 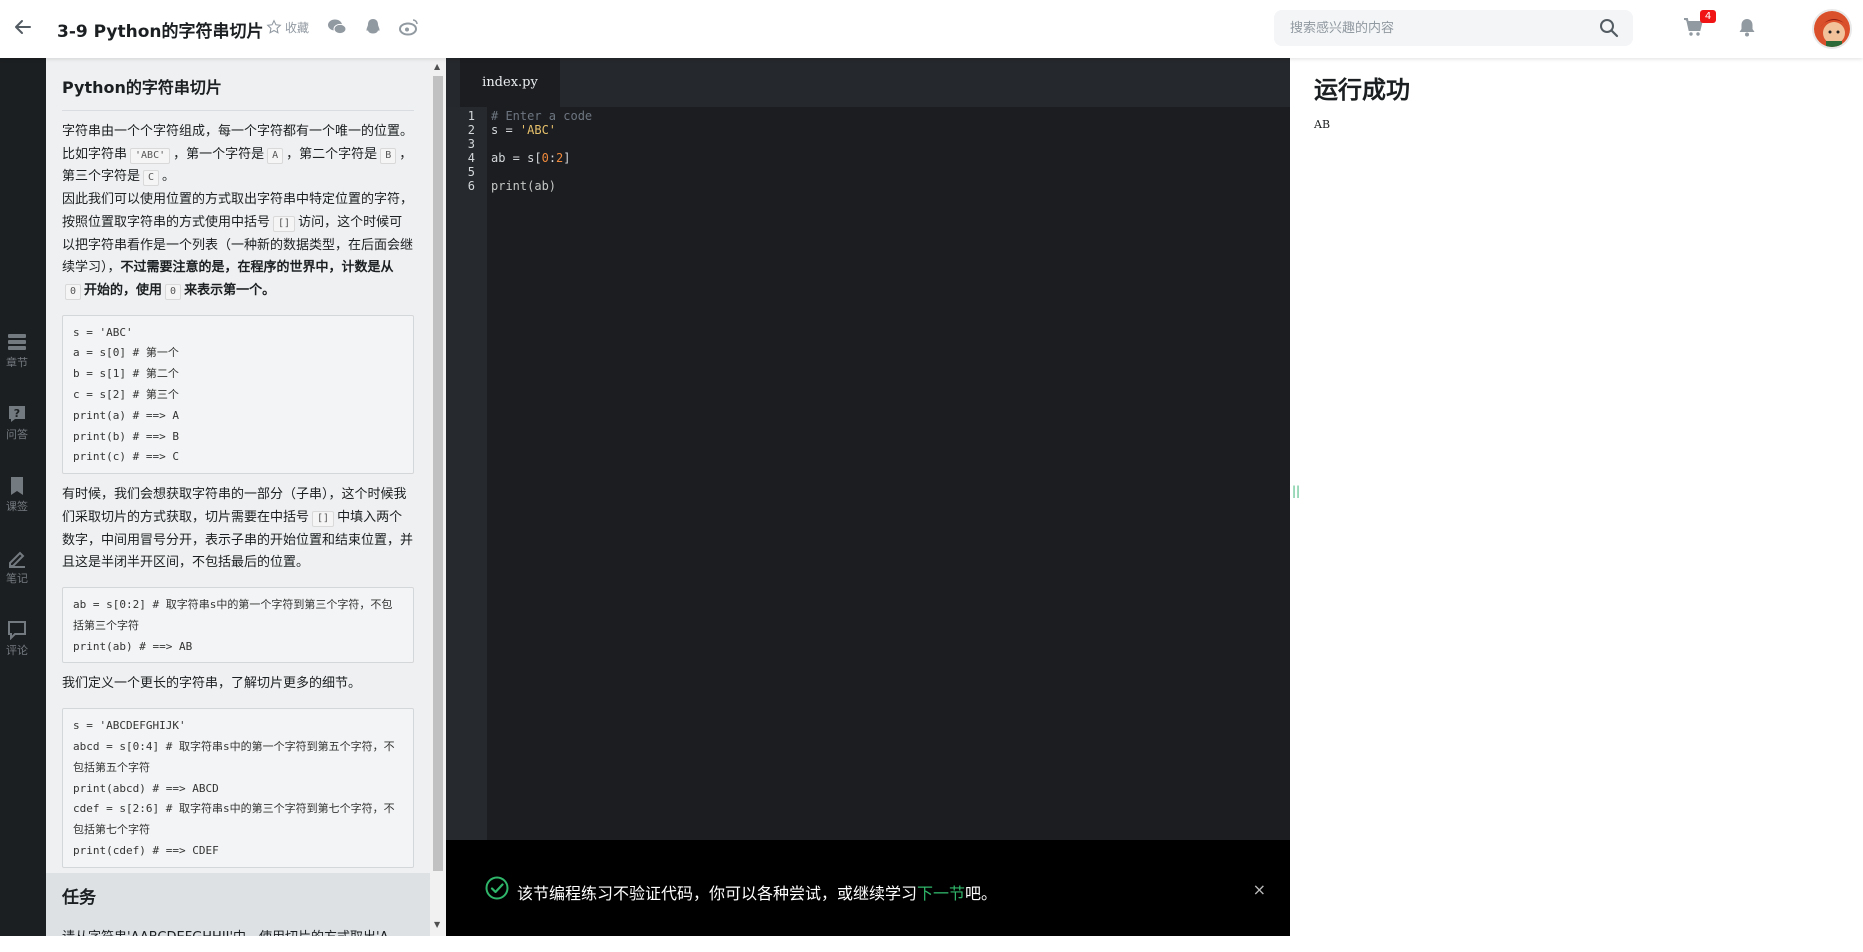 I want to click on notification-bell-icon, so click(x=1747, y=29).